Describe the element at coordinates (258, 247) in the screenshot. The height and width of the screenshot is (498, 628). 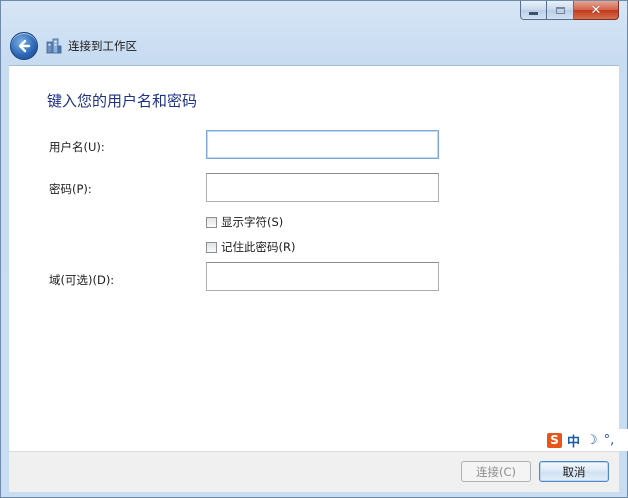
I see `remember-password-label: 记住此密码(R)` at that location.